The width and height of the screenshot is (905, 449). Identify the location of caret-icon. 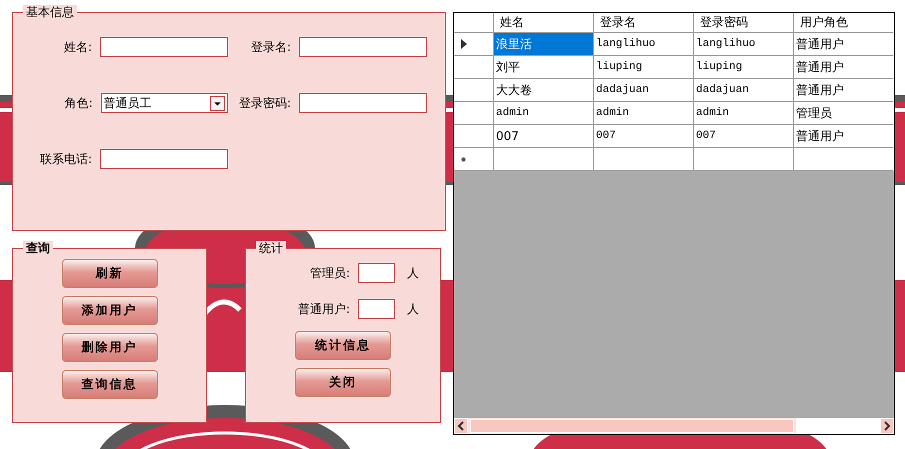
(217, 103).